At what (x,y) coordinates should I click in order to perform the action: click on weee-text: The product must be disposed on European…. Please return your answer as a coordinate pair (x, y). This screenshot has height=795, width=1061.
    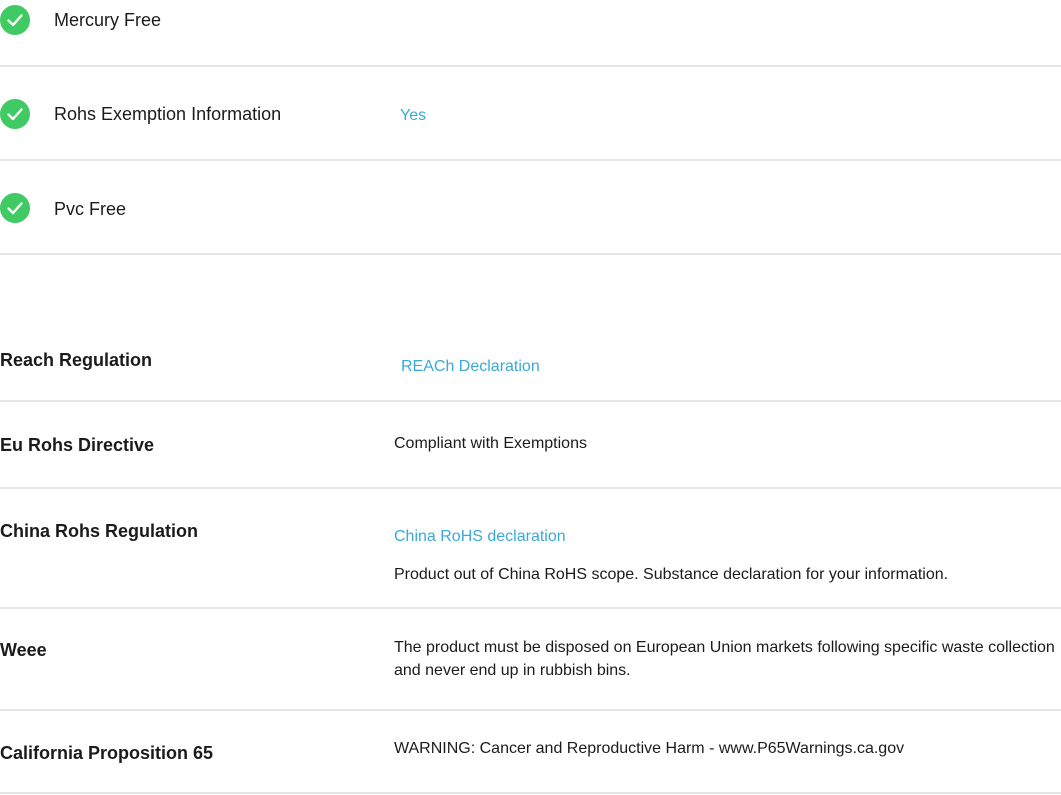
    Looking at the image, I should click on (724, 659).